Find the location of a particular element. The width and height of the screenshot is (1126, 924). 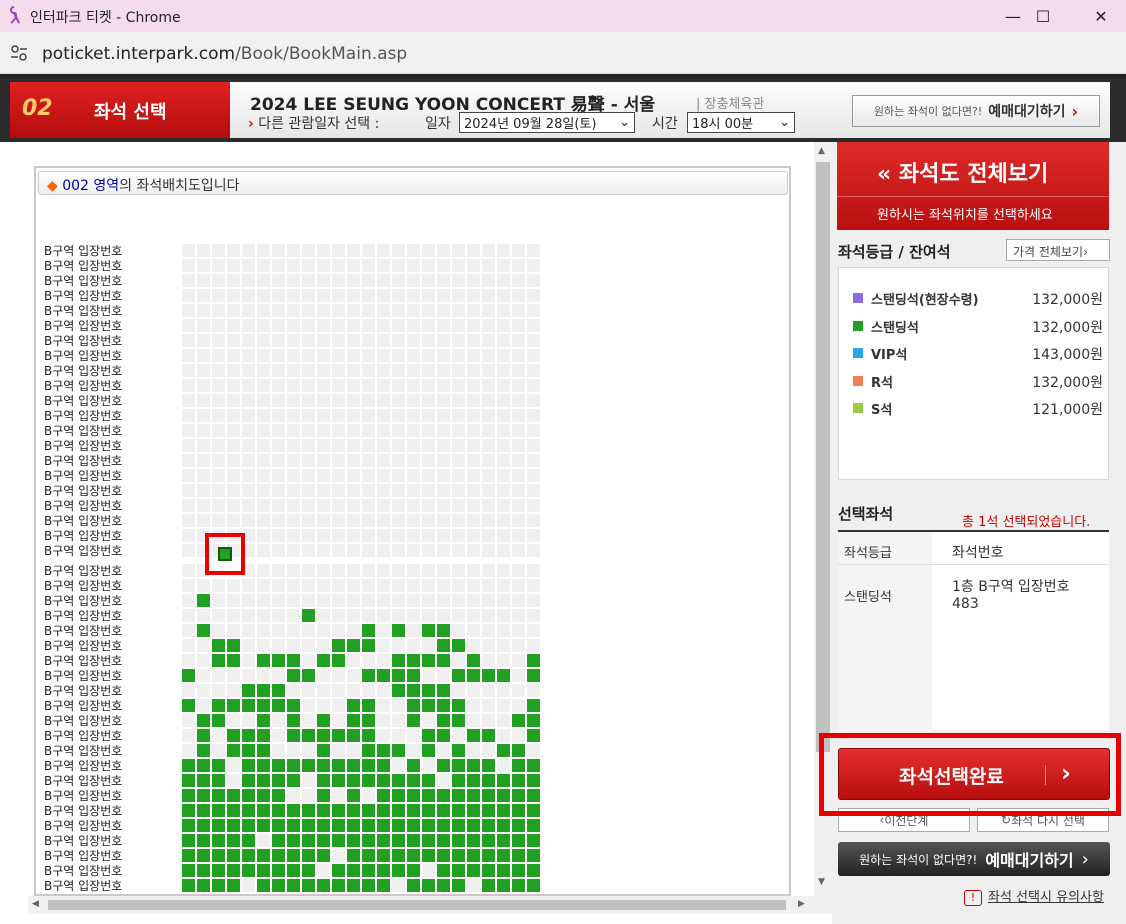

waitlist-button-sidebar: 원하는 좌석이 없다면?! 예매대기하기 › is located at coordinates (974, 859).